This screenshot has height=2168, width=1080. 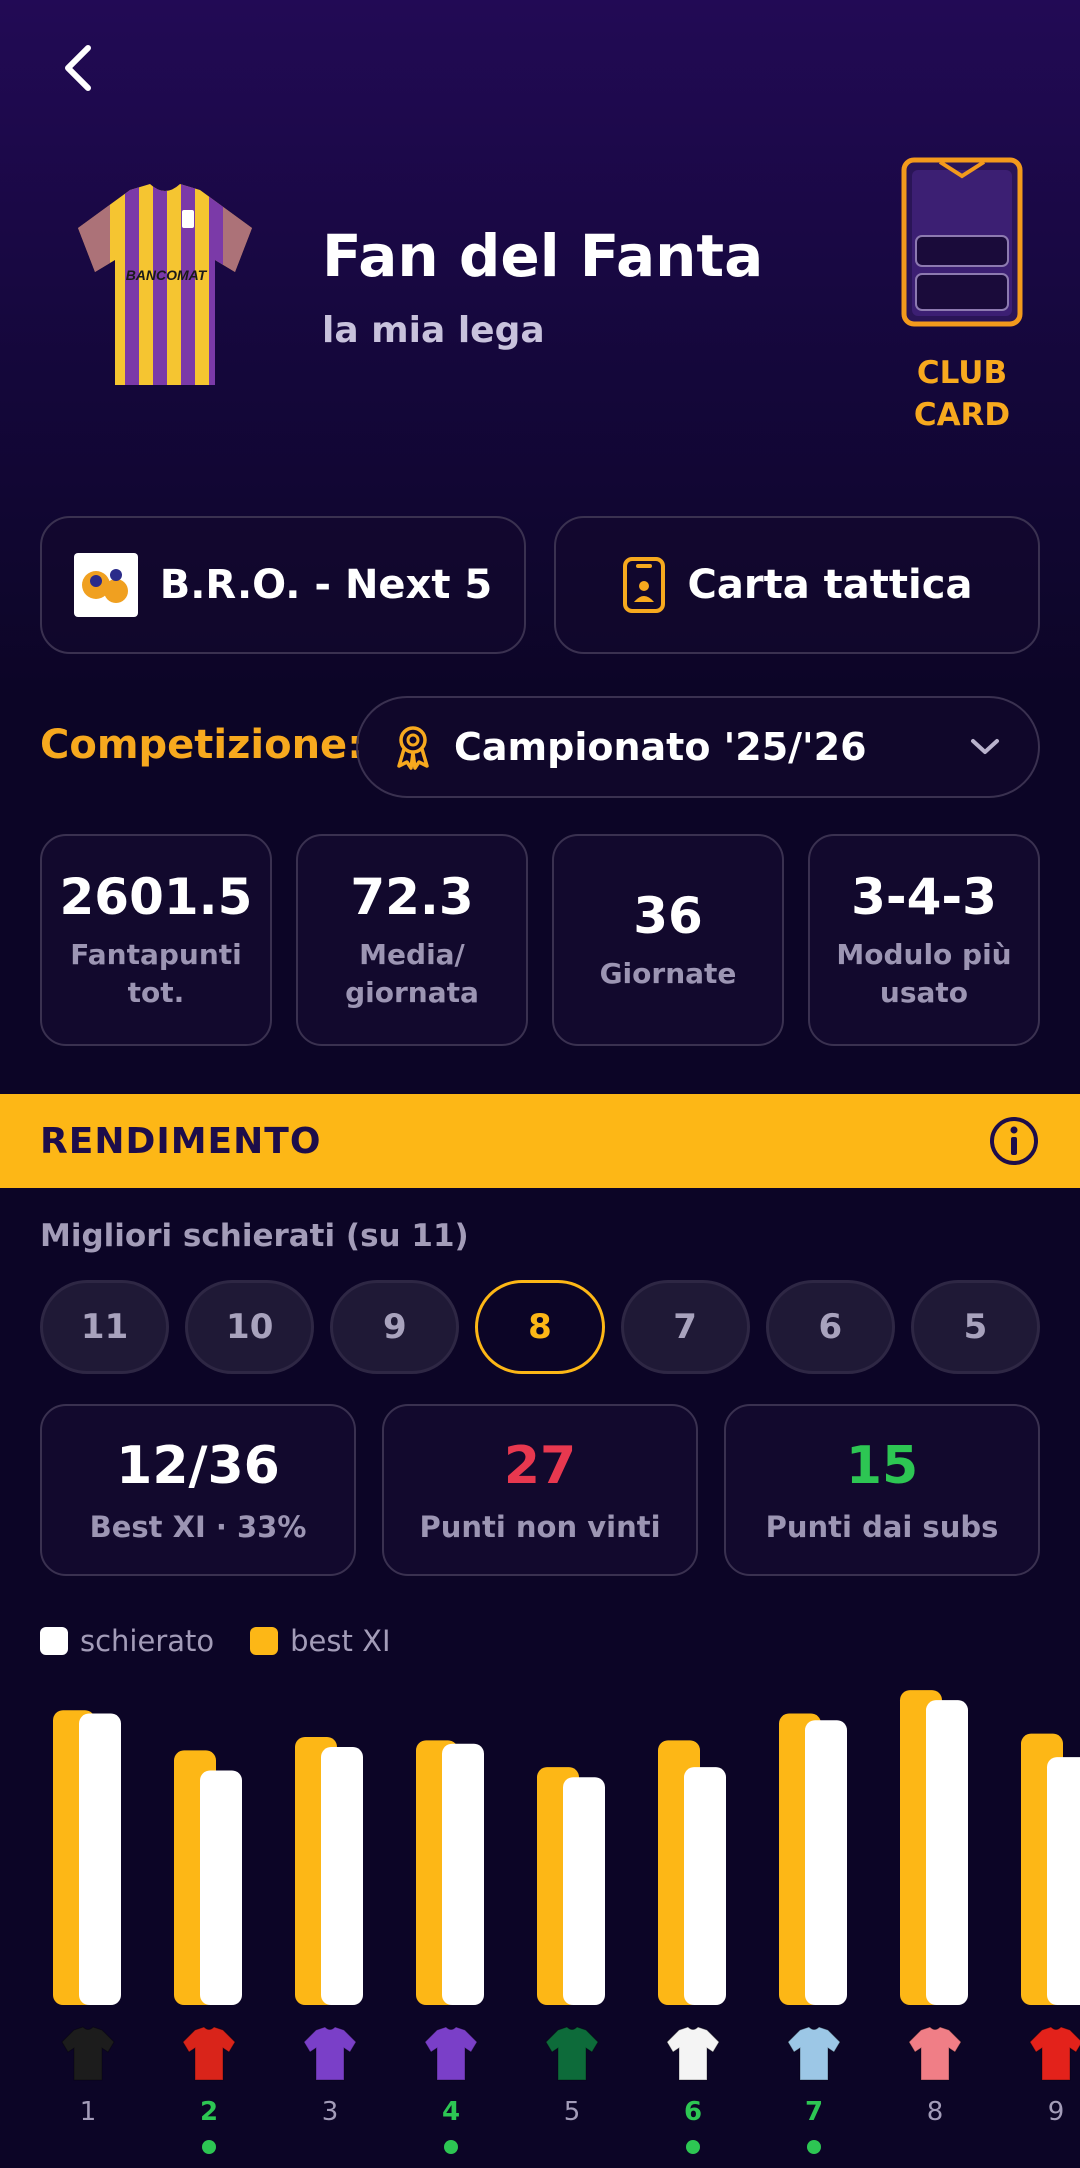 I want to click on team-logo-icon, so click(x=105, y=585).